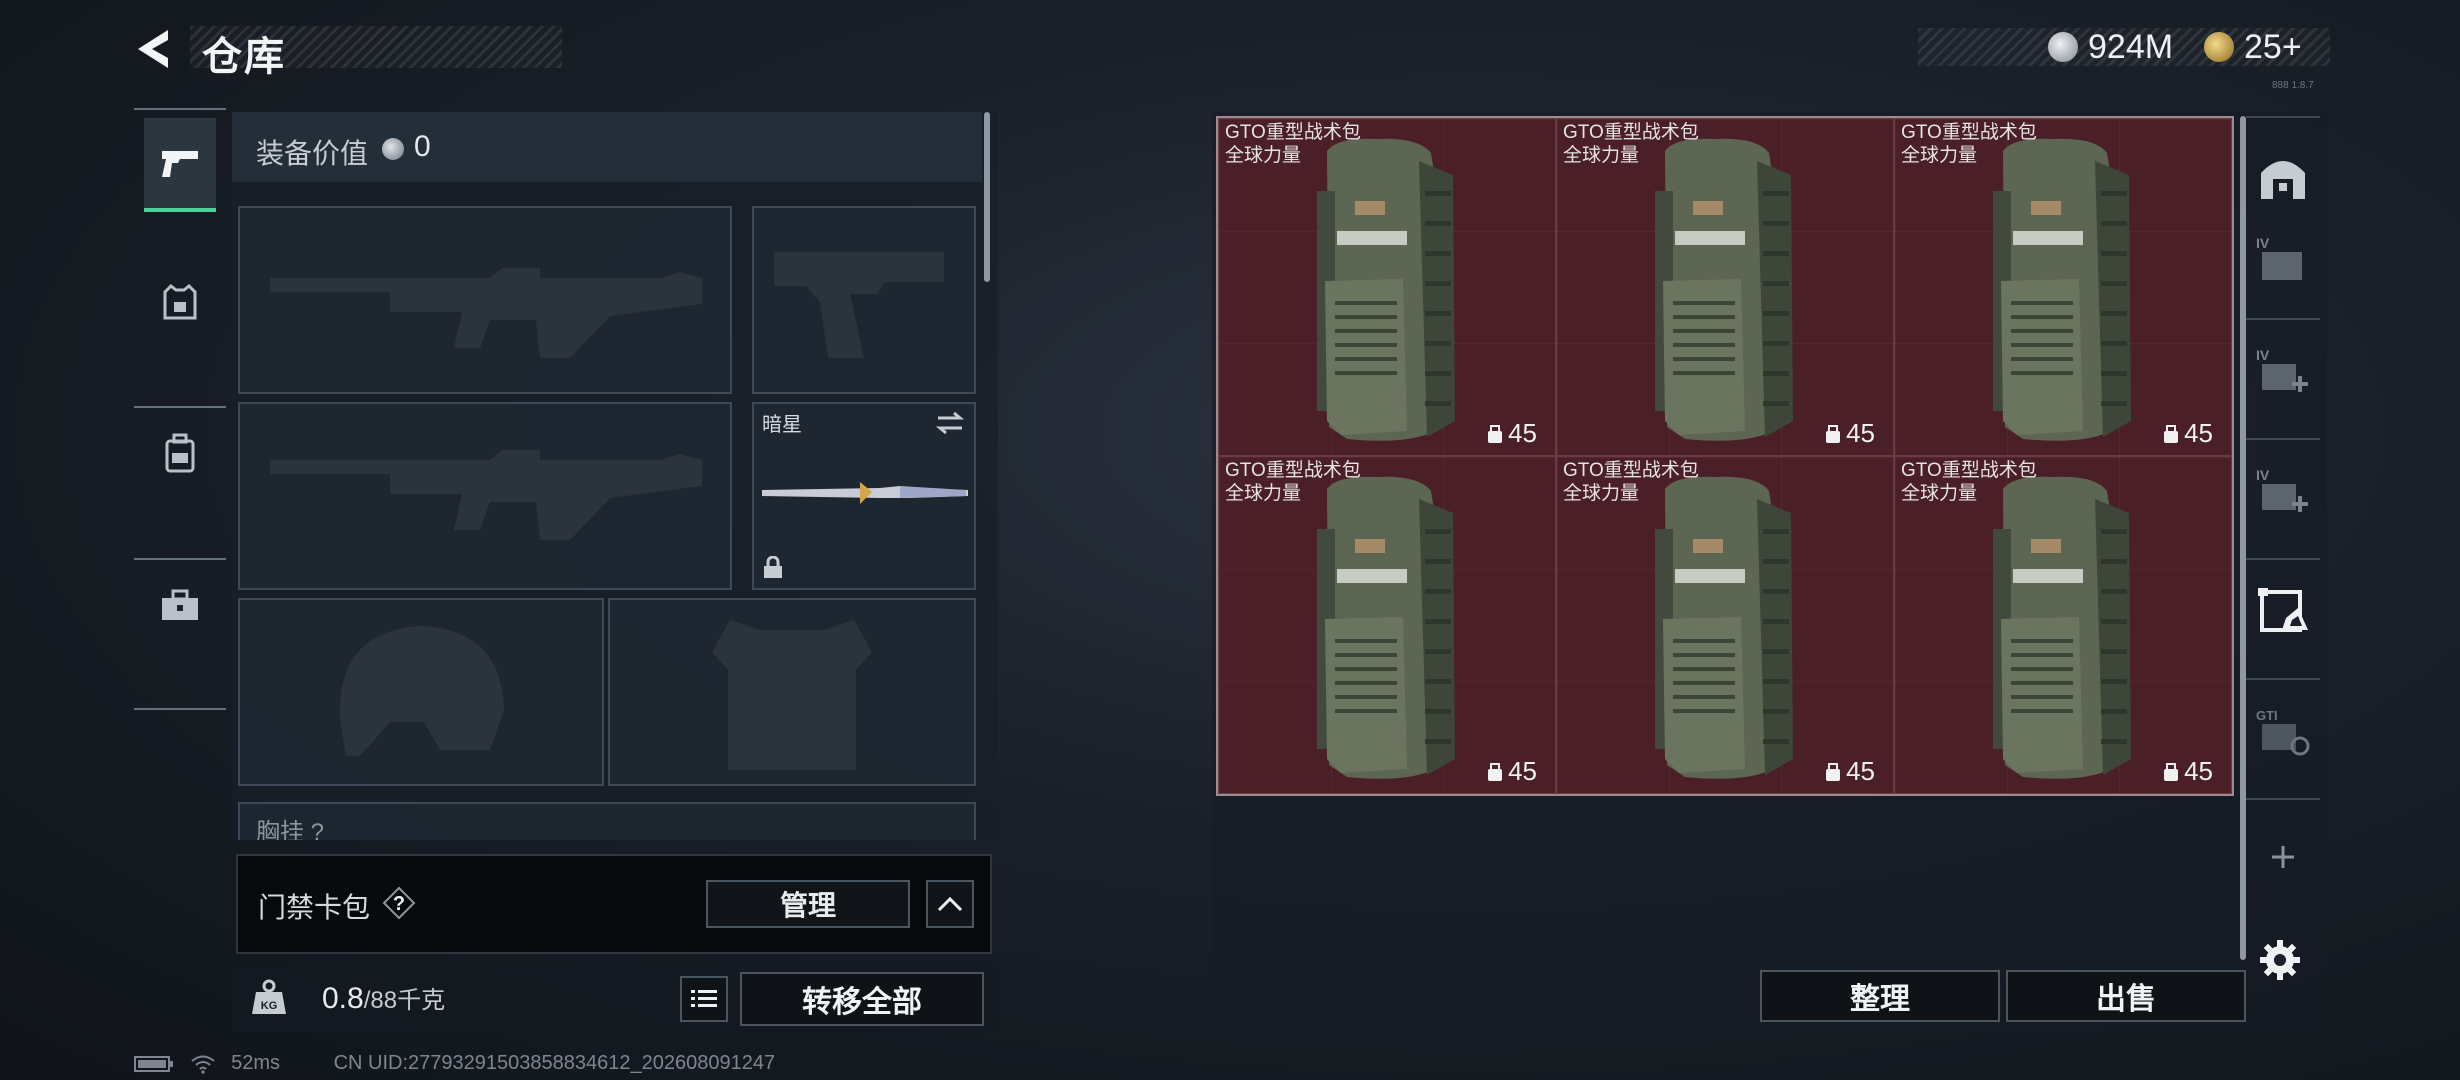 The width and height of the screenshot is (2460, 1080). I want to click on back-button, so click(154, 49).